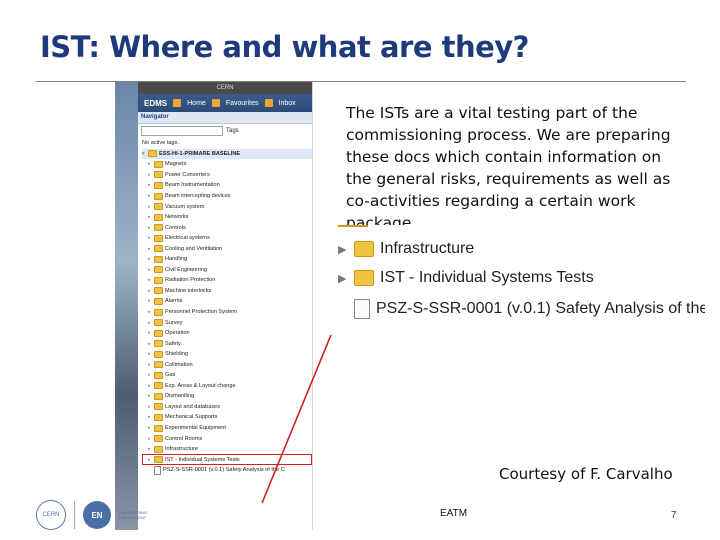  Describe the element at coordinates (454, 513) in the screenshot. I see `footer-label: EATM` at that location.